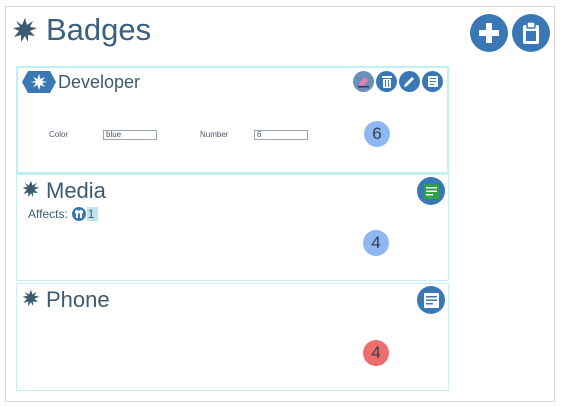 The image size is (563, 407). I want to click on page-header: Badges, so click(81, 30).